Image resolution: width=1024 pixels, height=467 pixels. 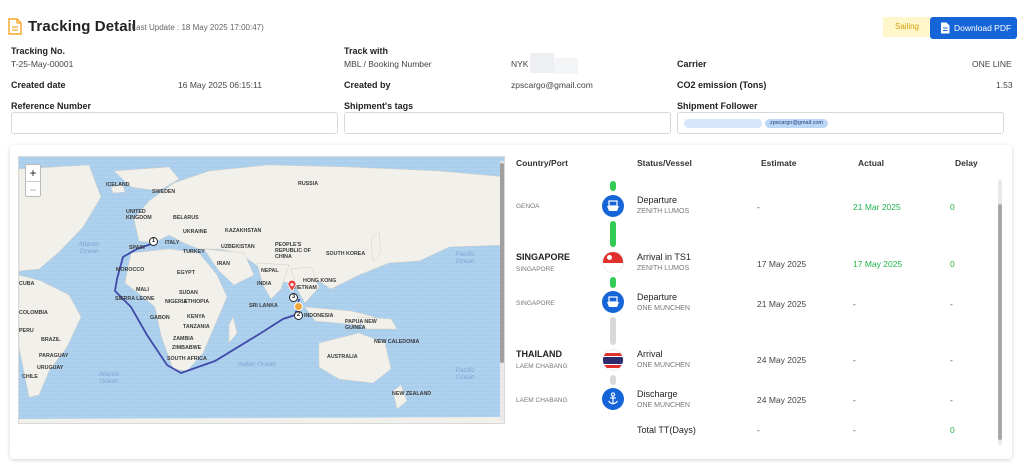 I want to click on estimate-date: 17 May 2025, so click(x=782, y=264).